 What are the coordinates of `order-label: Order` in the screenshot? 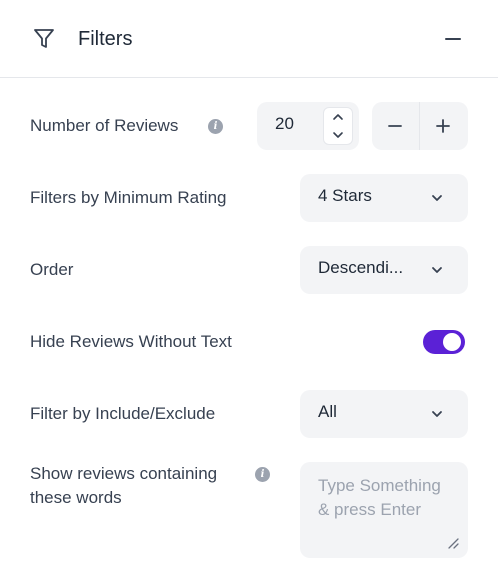 It's located at (52, 269).